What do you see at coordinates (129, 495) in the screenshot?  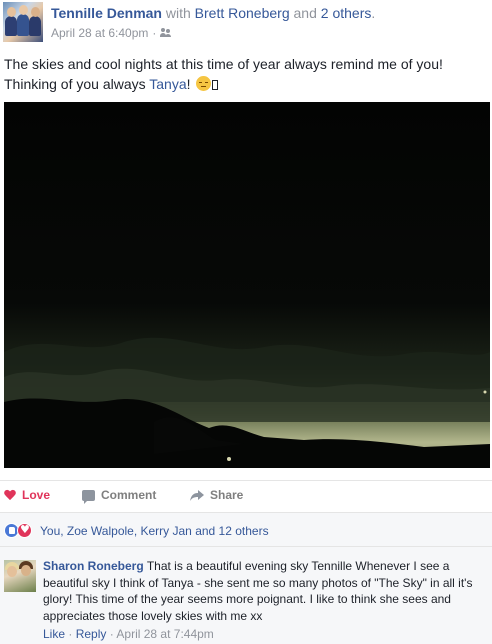 I see `comment-label: Comment` at bounding box center [129, 495].